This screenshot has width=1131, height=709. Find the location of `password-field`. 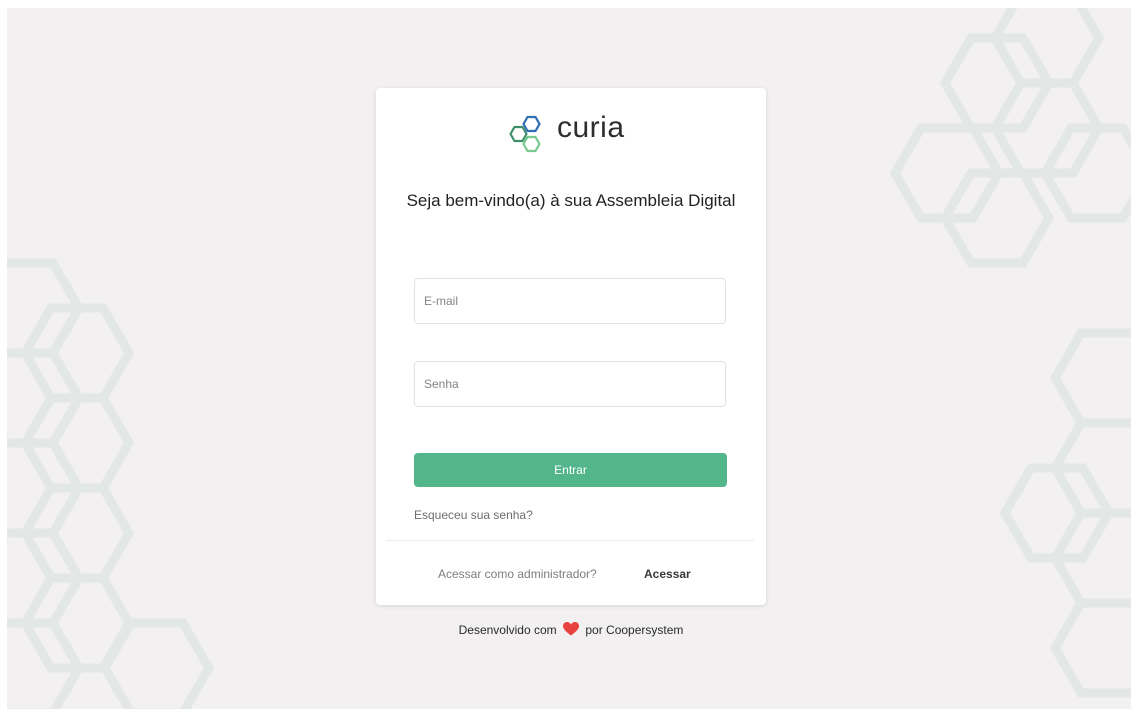

password-field is located at coordinates (570, 384).